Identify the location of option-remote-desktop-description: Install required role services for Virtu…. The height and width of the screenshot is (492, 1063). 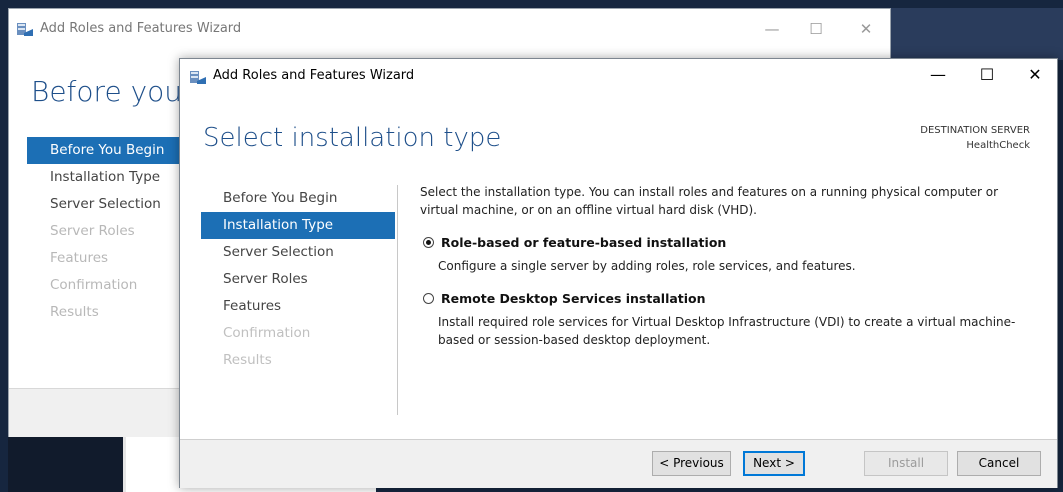
(727, 331).